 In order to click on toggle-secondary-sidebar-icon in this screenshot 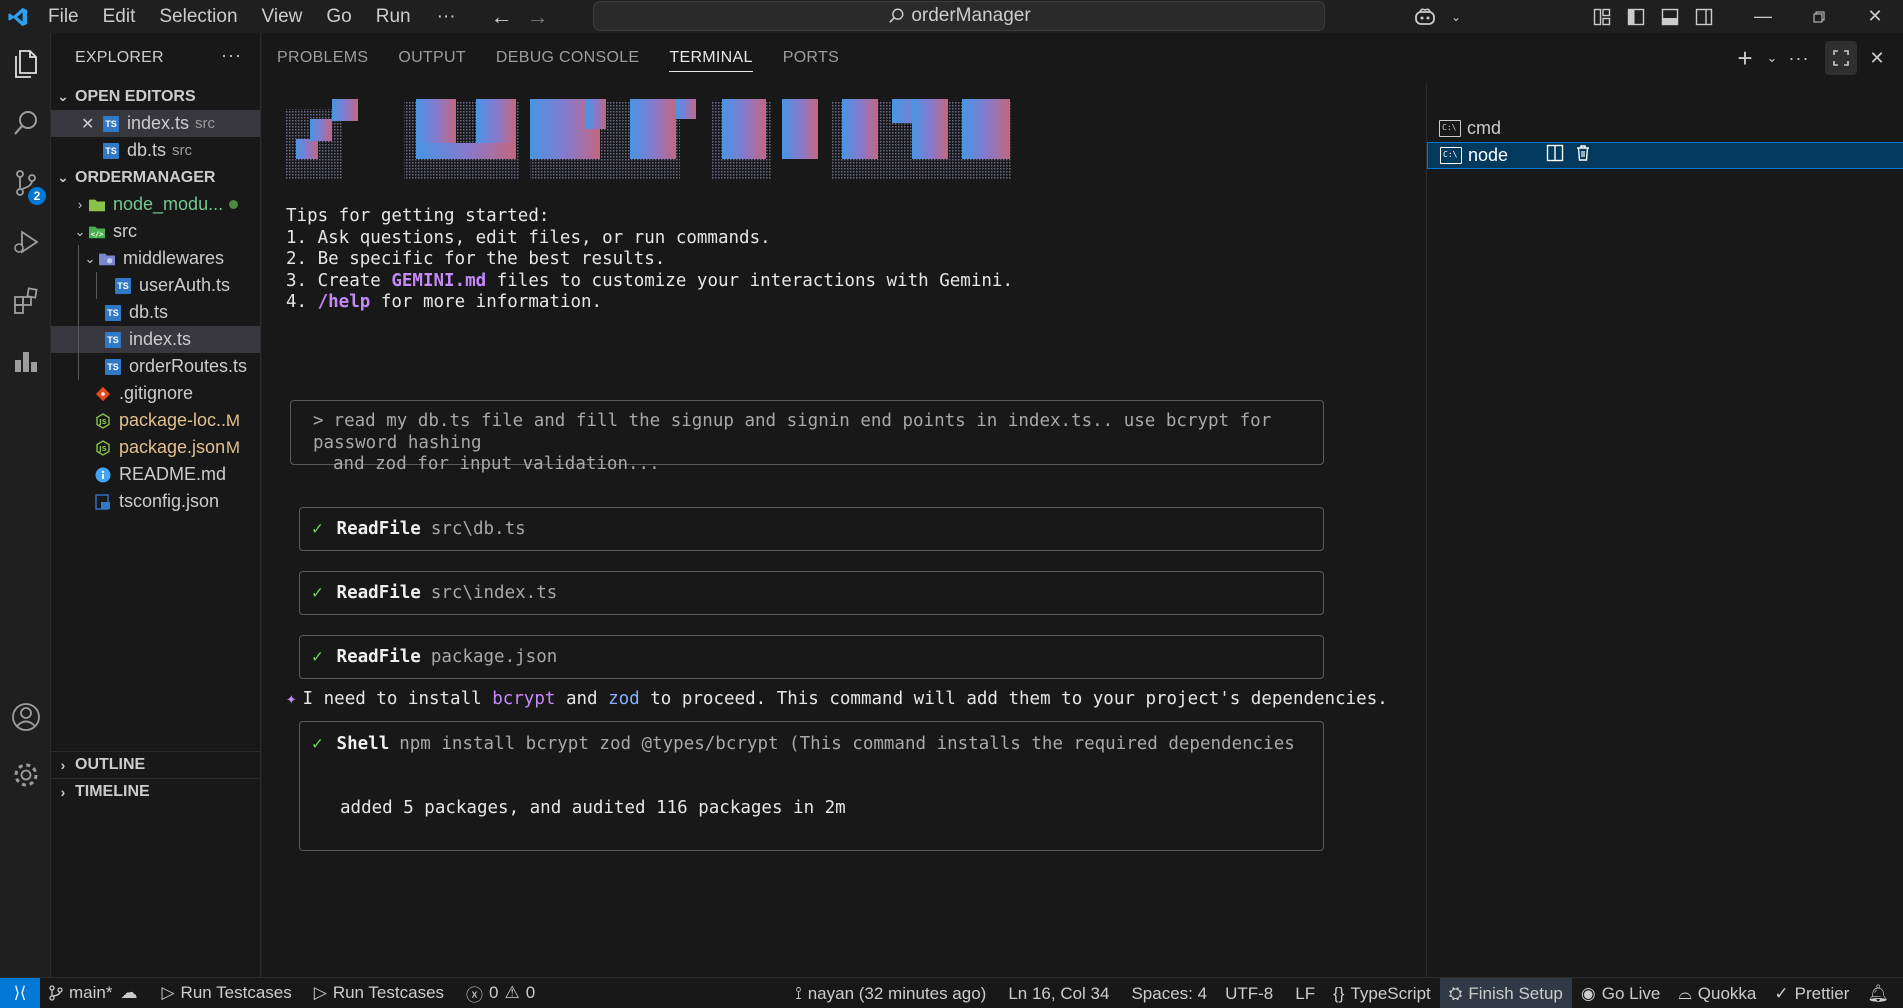, I will do `click(1704, 16)`.